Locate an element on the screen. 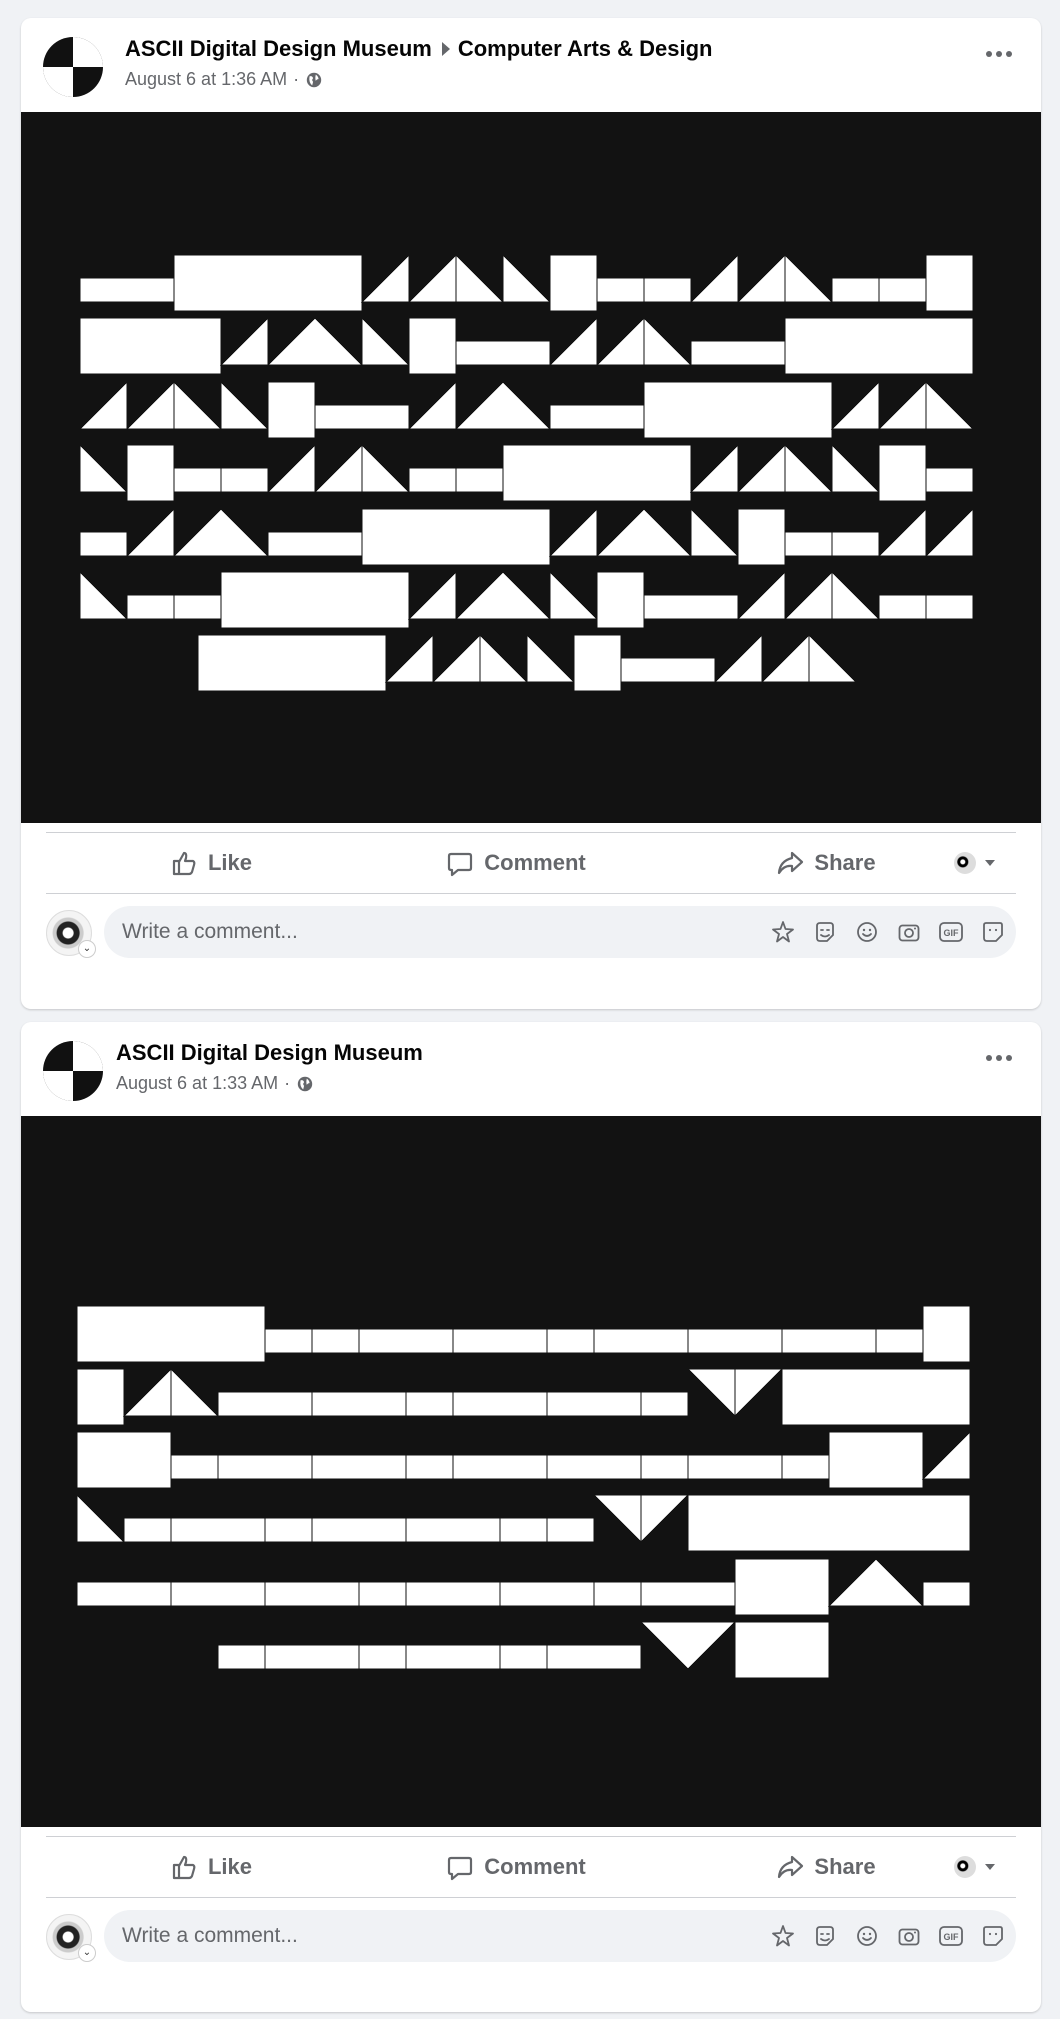 The height and width of the screenshot is (2019, 1060). post-title: ASCII Digital Design Museum is located at coordinates (269, 1053).